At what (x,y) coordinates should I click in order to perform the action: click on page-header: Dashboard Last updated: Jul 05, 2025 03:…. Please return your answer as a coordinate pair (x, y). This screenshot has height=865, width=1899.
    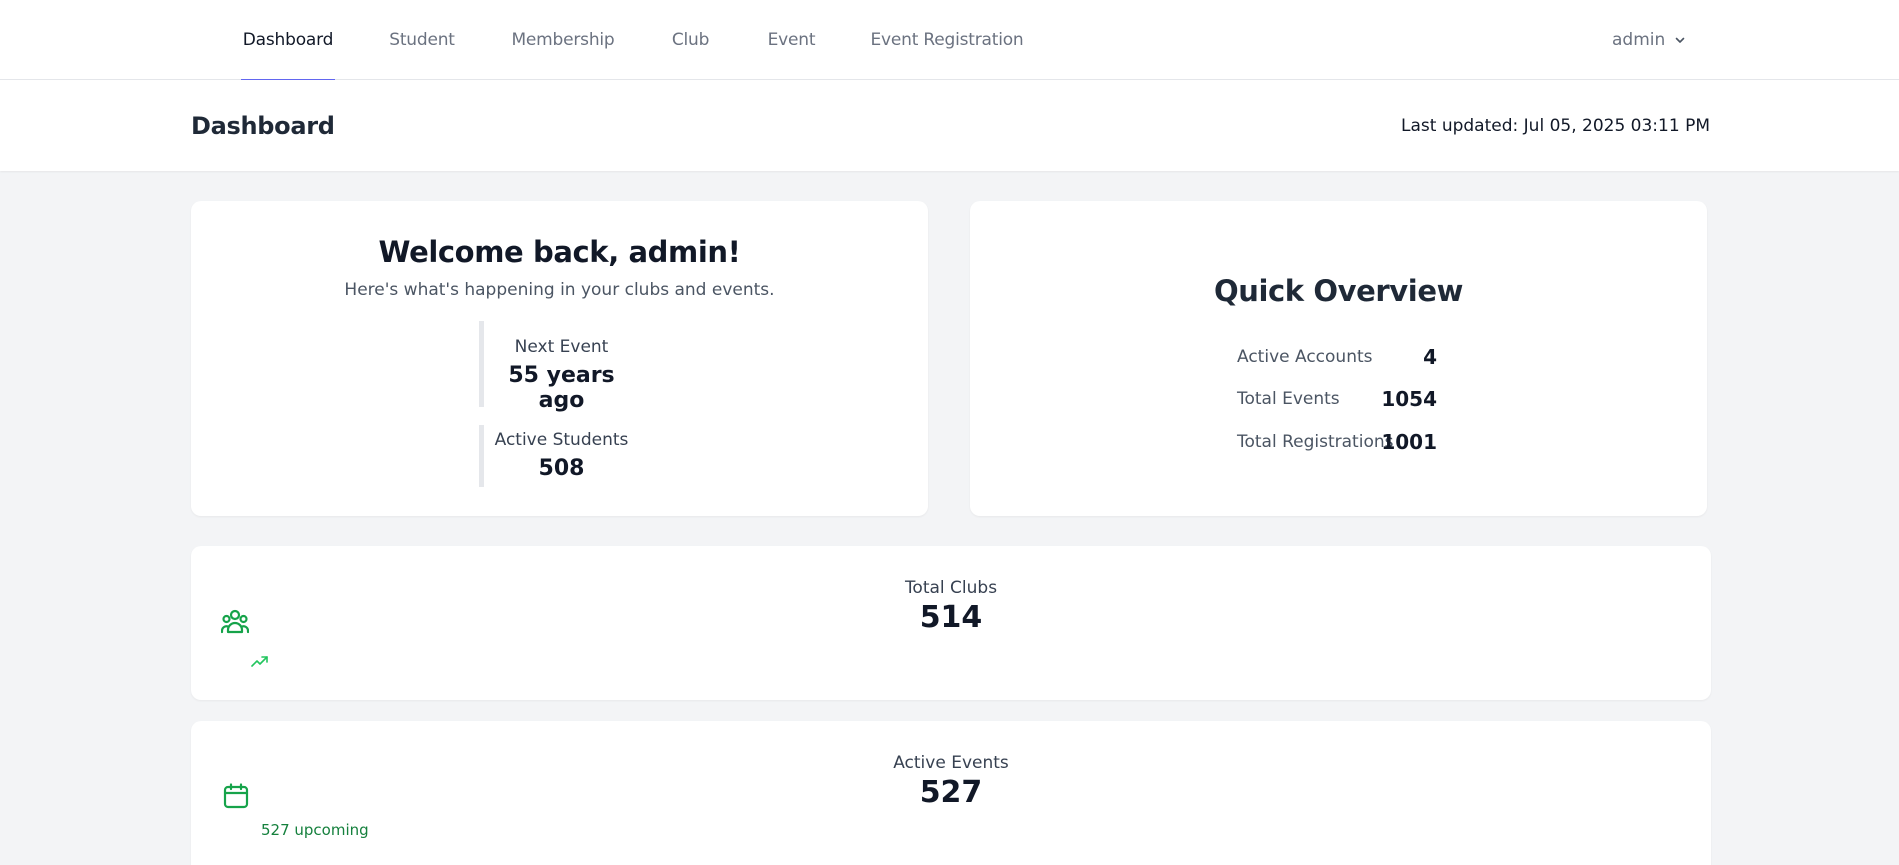
    Looking at the image, I should click on (949, 125).